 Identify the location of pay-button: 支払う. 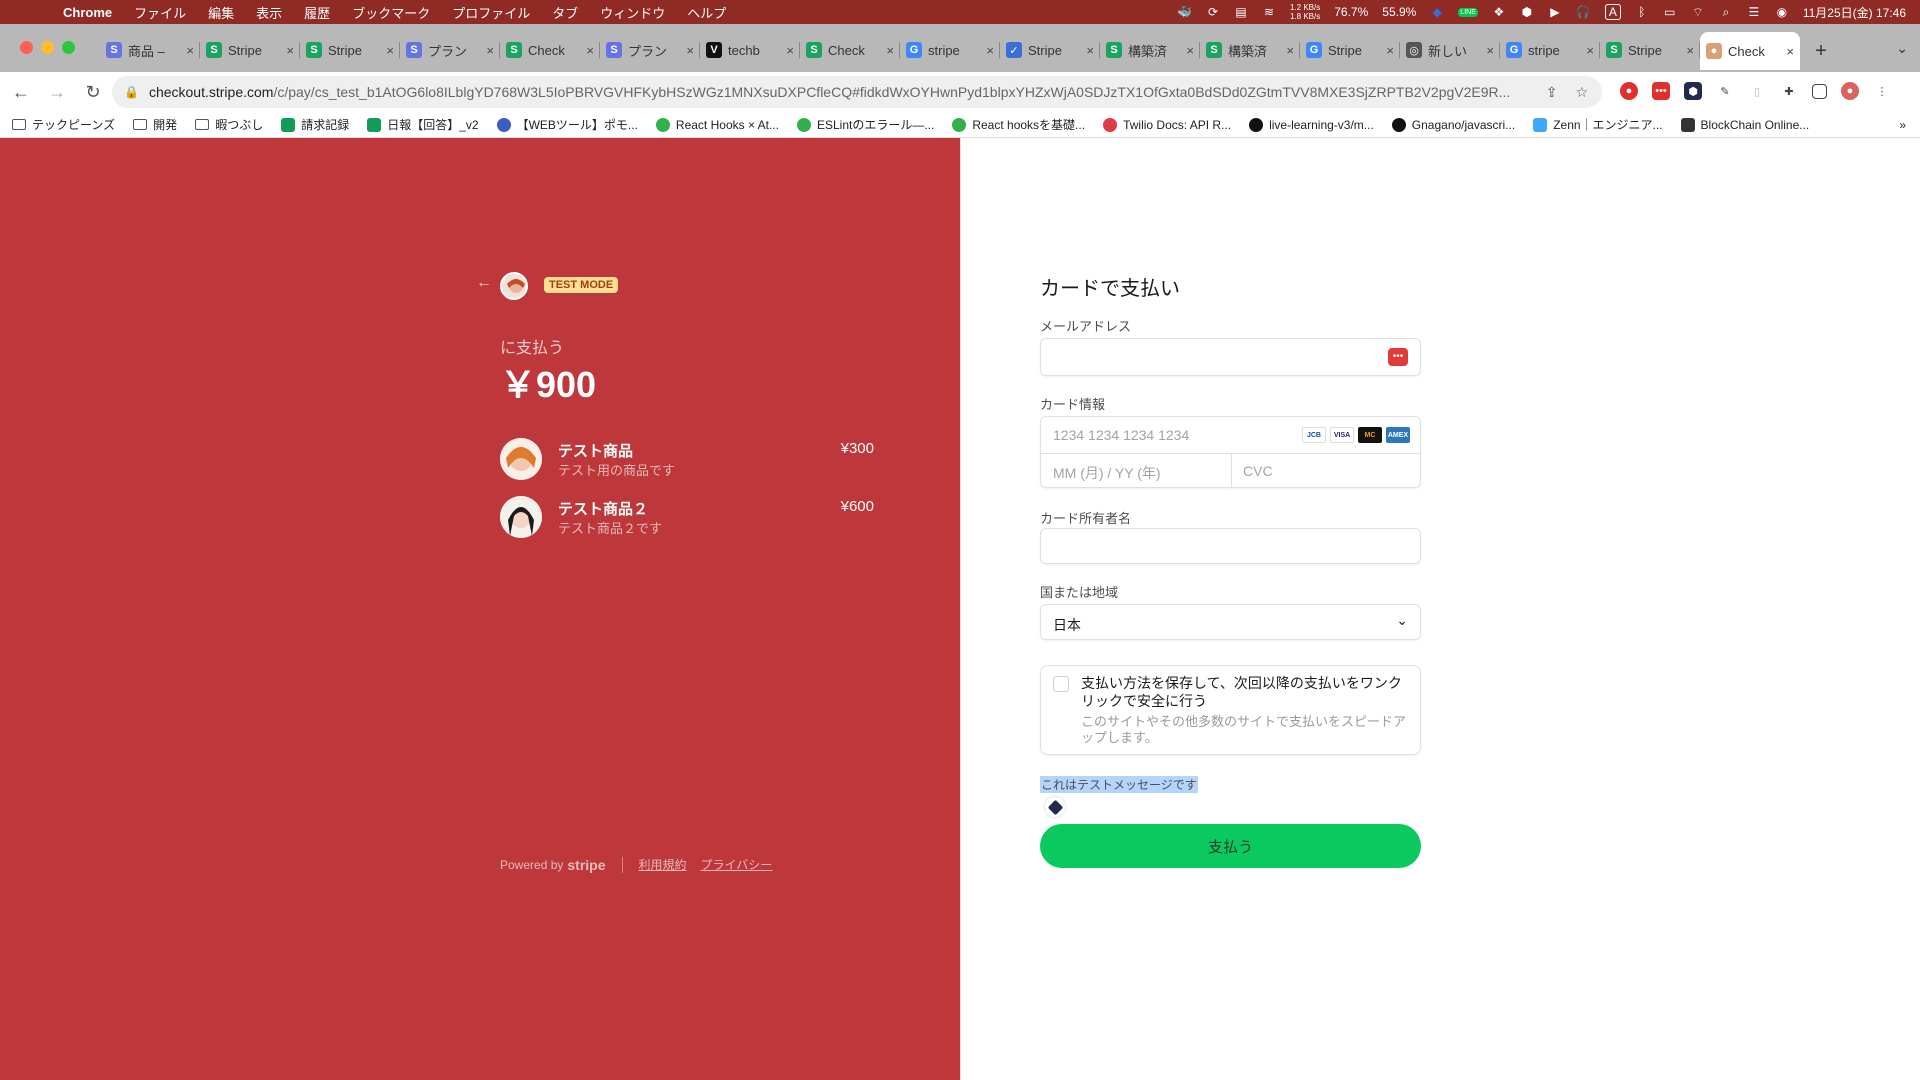
(1230, 846).